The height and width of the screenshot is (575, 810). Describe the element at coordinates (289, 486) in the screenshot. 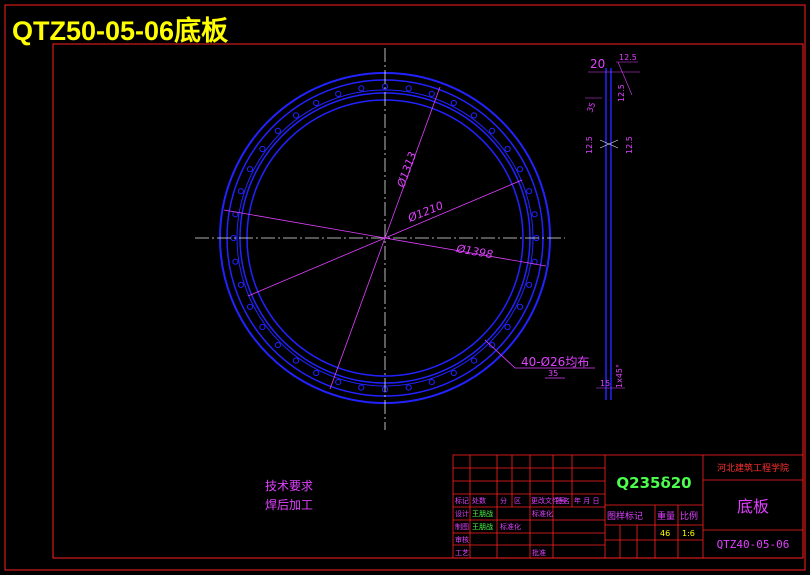

I see `notes-heading: 技术要求` at that location.